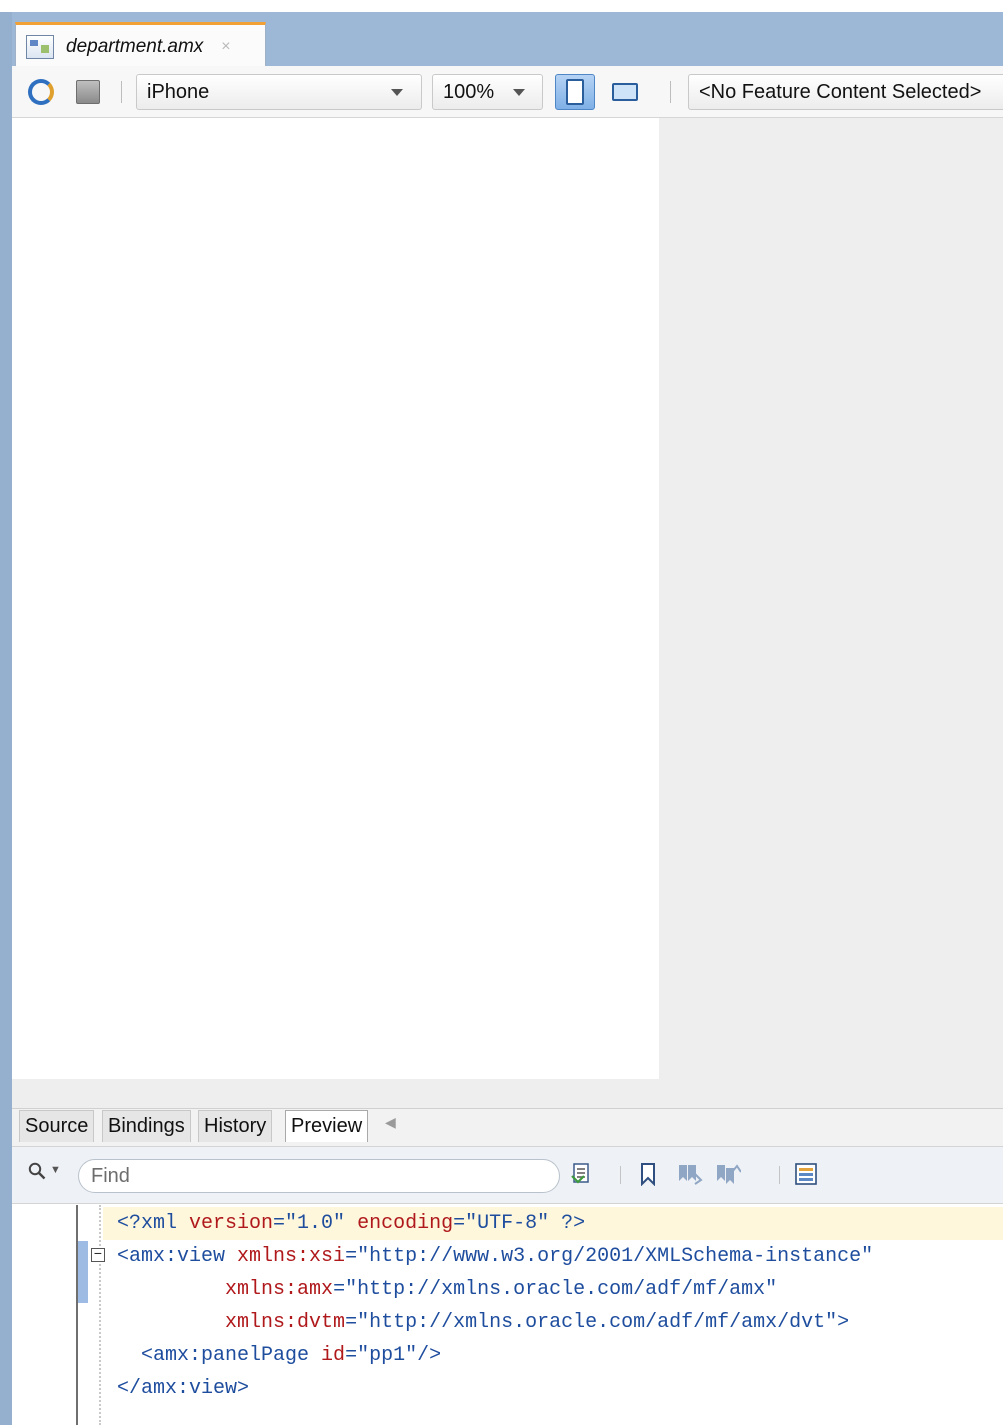 This screenshot has height=1425, width=1003. What do you see at coordinates (351, 1223) in the screenshot?
I see `code-line: <?xml version="1.0" encoding="UTF-8" ?>` at bounding box center [351, 1223].